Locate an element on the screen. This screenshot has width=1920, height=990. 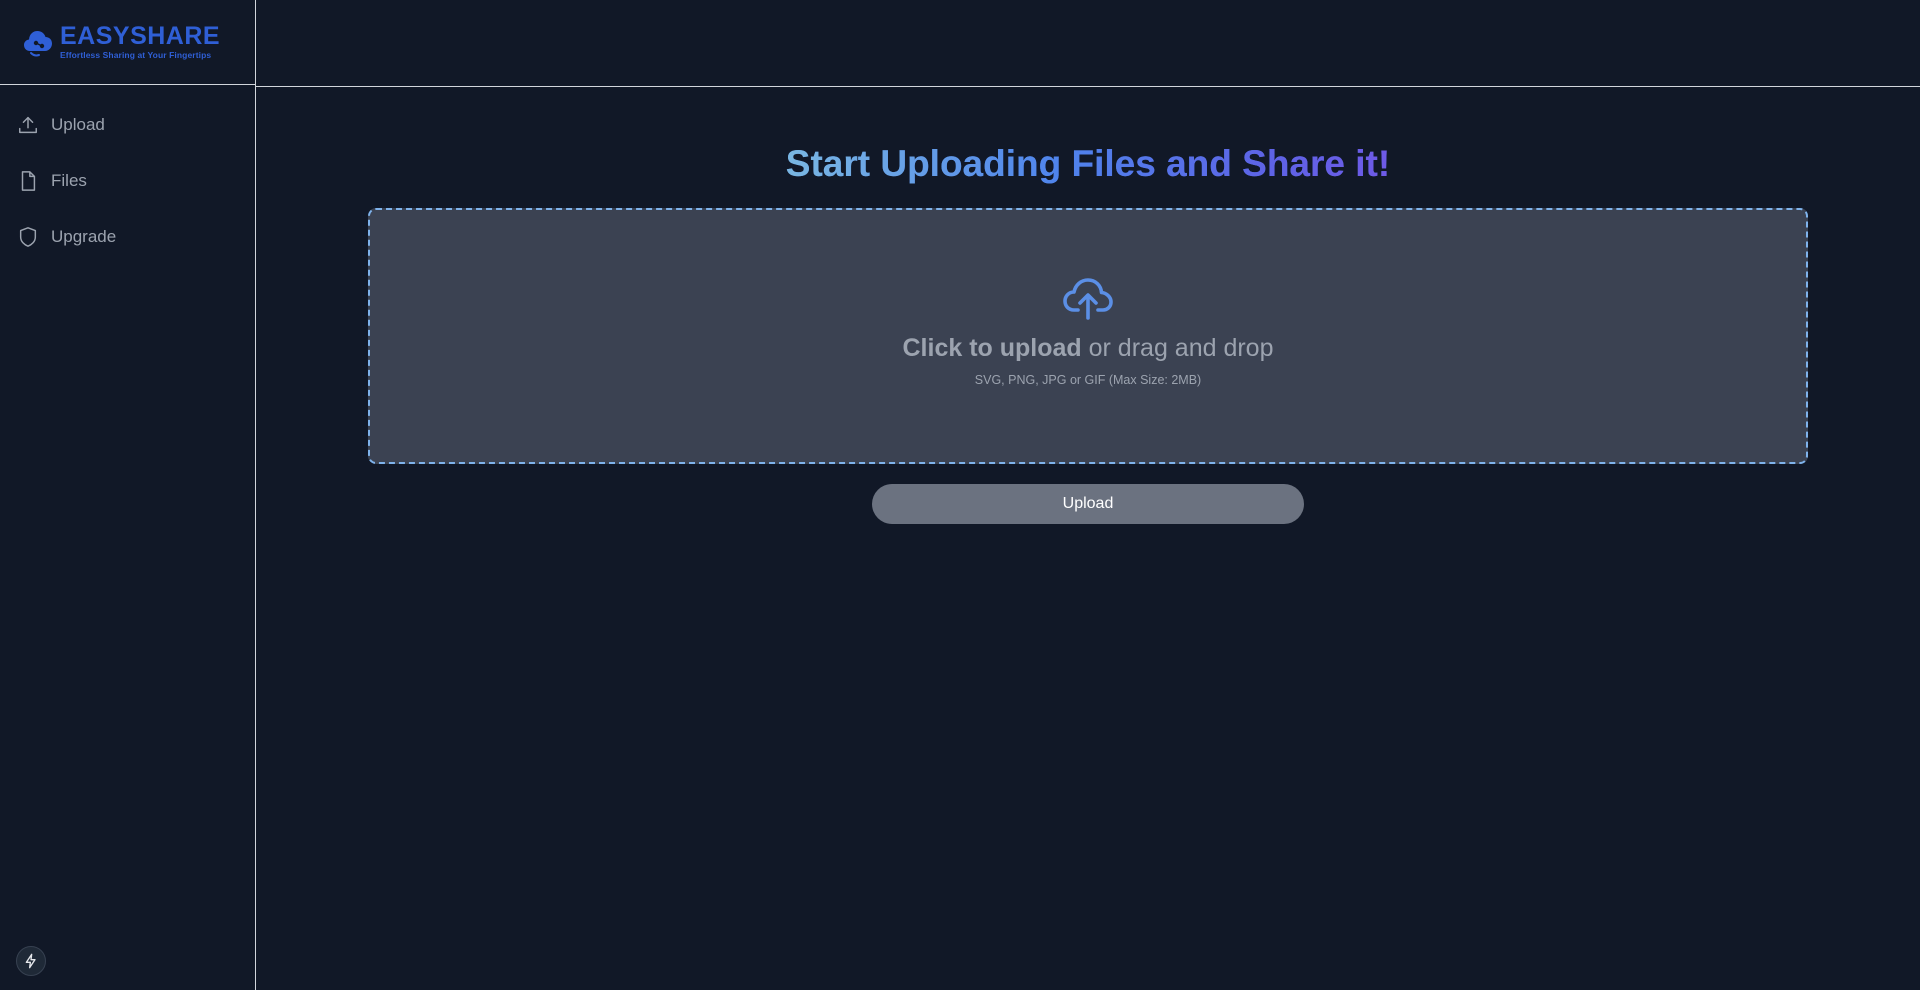
drag-drop-text: or drag and drop is located at coordinates (1177, 348).